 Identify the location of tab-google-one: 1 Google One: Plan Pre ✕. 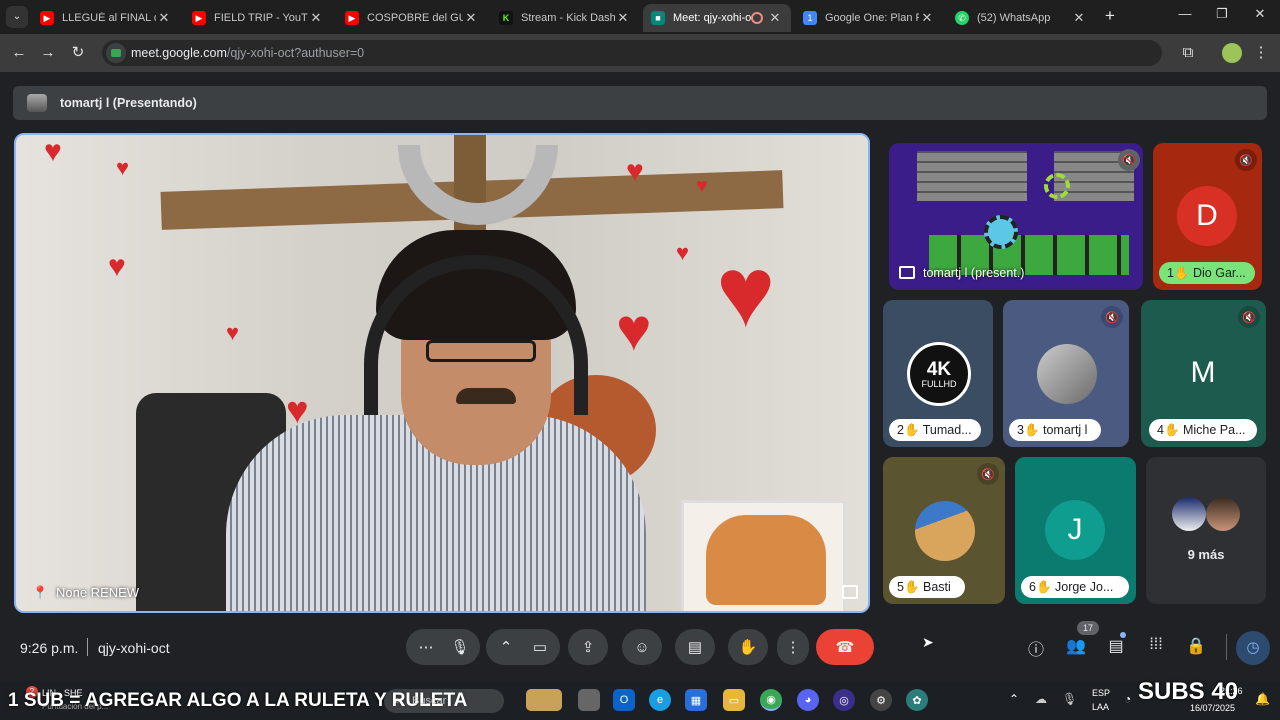
(869, 18).